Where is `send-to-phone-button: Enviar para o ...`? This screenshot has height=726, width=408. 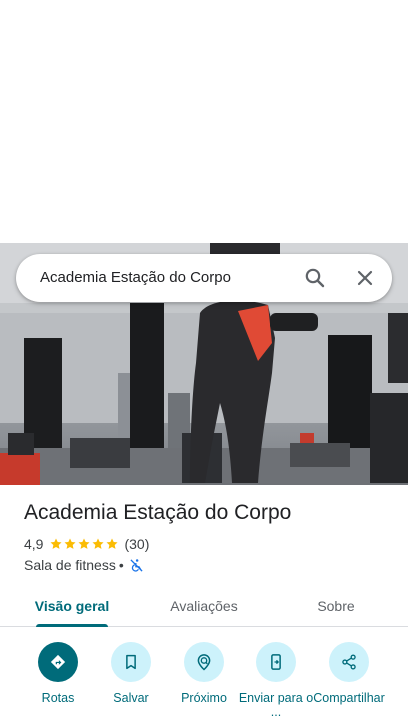 send-to-phone-button: Enviar para o ... is located at coordinates (276, 680).